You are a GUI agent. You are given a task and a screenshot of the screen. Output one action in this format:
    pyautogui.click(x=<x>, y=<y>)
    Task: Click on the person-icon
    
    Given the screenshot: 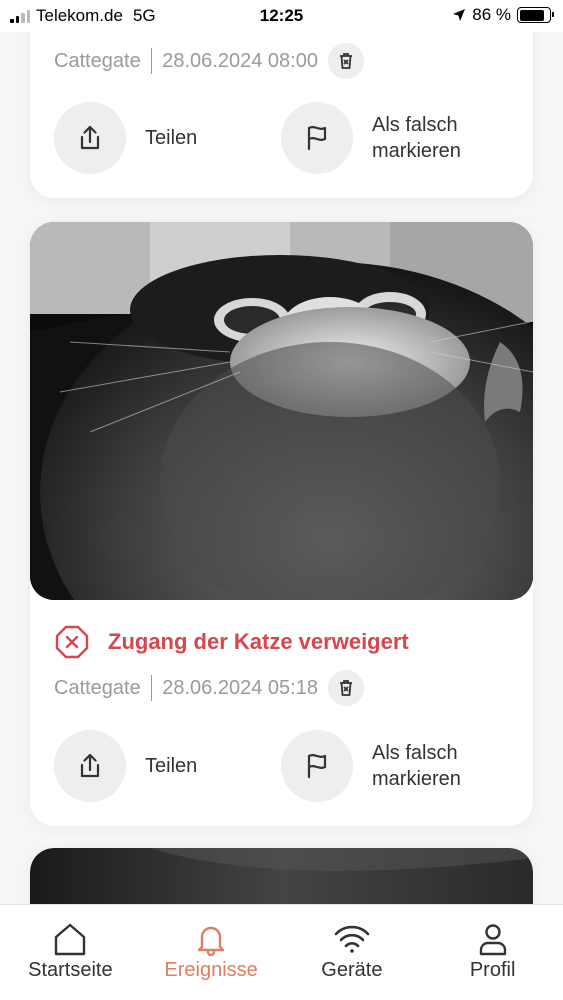 What is the action you would take?
    pyautogui.click(x=493, y=939)
    